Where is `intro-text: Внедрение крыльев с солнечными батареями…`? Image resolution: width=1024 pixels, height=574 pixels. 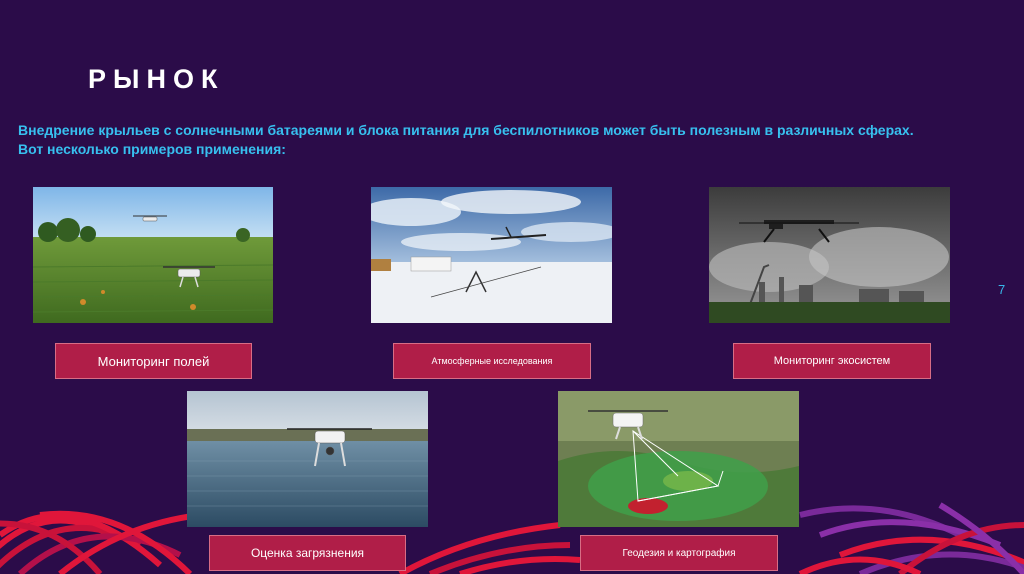 intro-text: Внедрение крыльев с солнечными батареями… is located at coordinates (513, 140).